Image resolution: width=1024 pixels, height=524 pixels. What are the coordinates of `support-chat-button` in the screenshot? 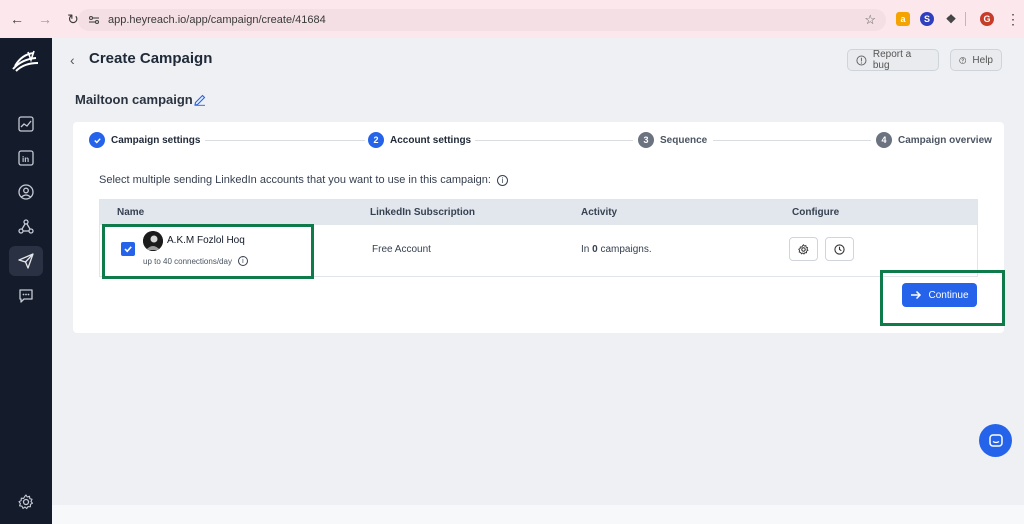 It's located at (995, 440).